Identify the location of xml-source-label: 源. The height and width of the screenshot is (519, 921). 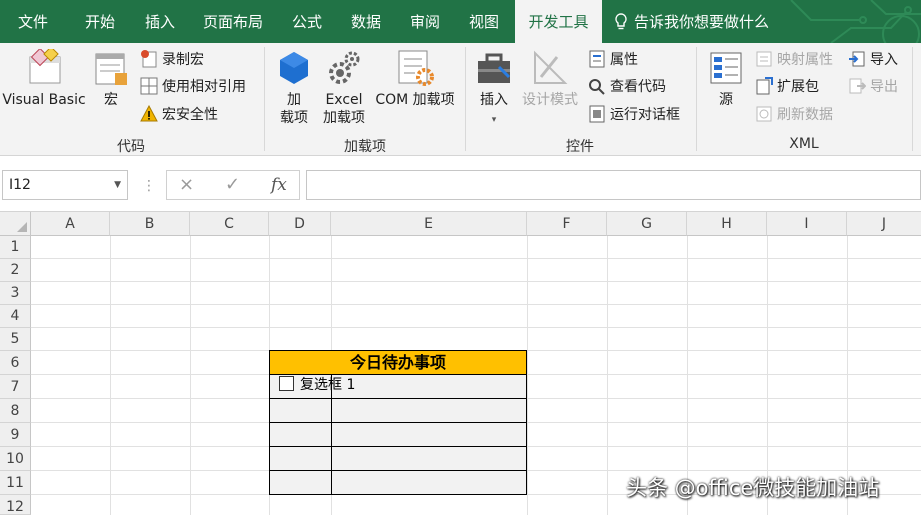
(726, 100).